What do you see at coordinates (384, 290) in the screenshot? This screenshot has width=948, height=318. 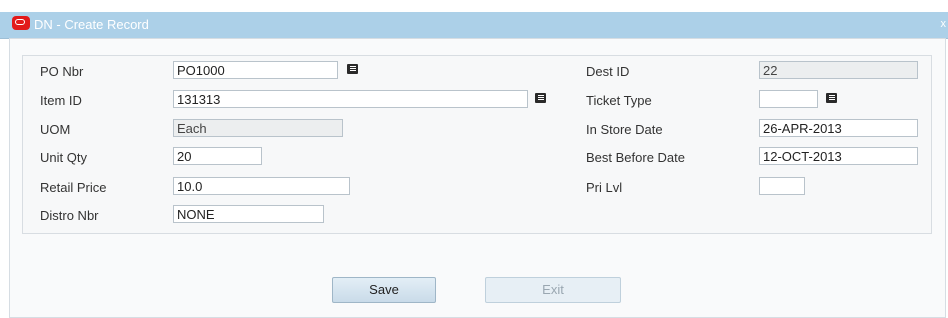 I see `save-button: Save` at bounding box center [384, 290].